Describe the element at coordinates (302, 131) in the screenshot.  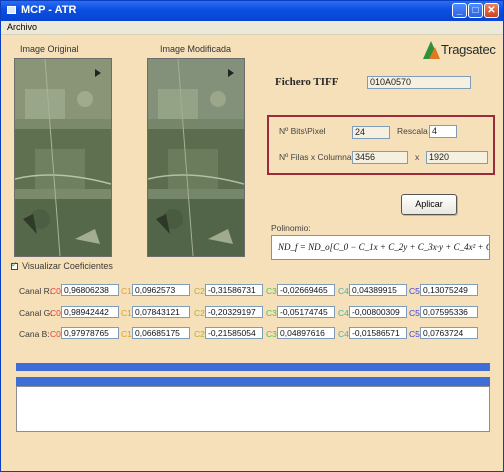
I see `bits-per-pixel-label: Nº Bits\Pixel` at that location.